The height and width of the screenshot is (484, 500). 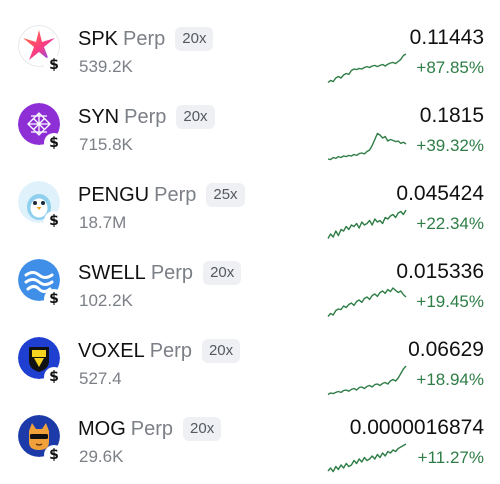 I want to click on market-symbol: MOG, so click(x=102, y=428).